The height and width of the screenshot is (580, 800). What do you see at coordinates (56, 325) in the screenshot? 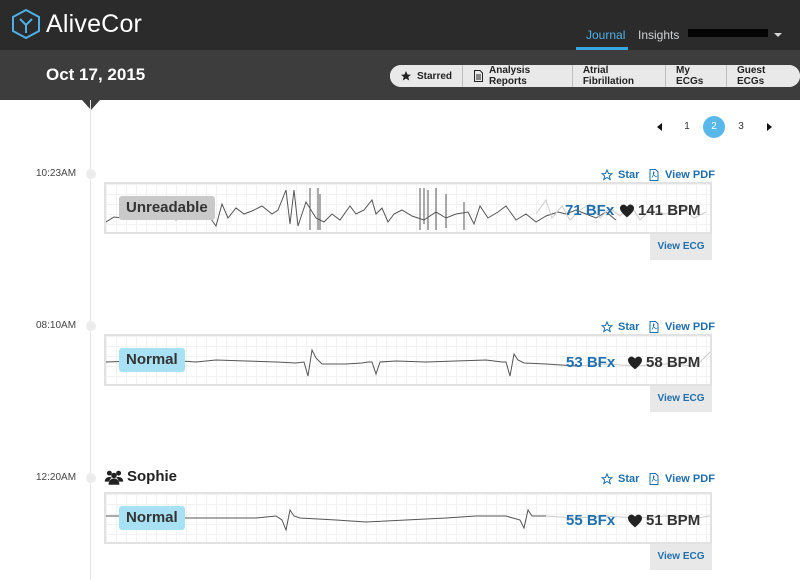
I see `entry-time: 08:10AM` at bounding box center [56, 325].